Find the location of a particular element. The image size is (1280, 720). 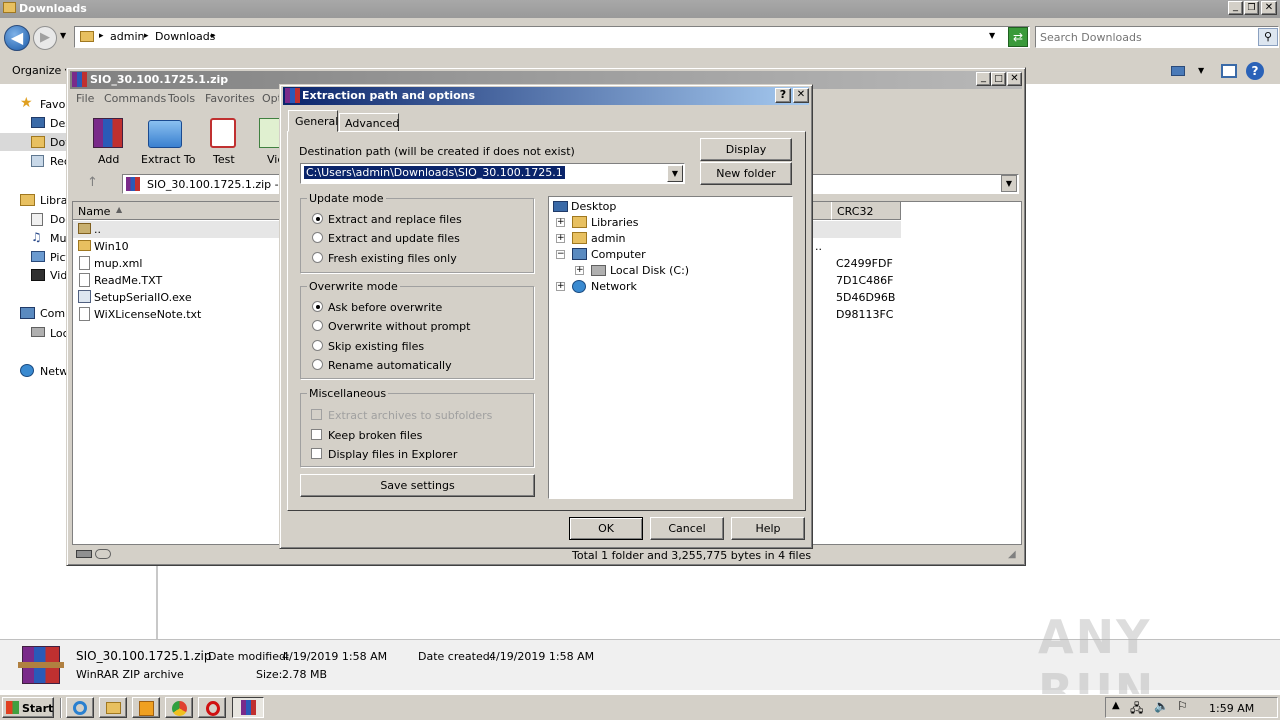

search-box: ⚲ is located at coordinates (1157, 37).